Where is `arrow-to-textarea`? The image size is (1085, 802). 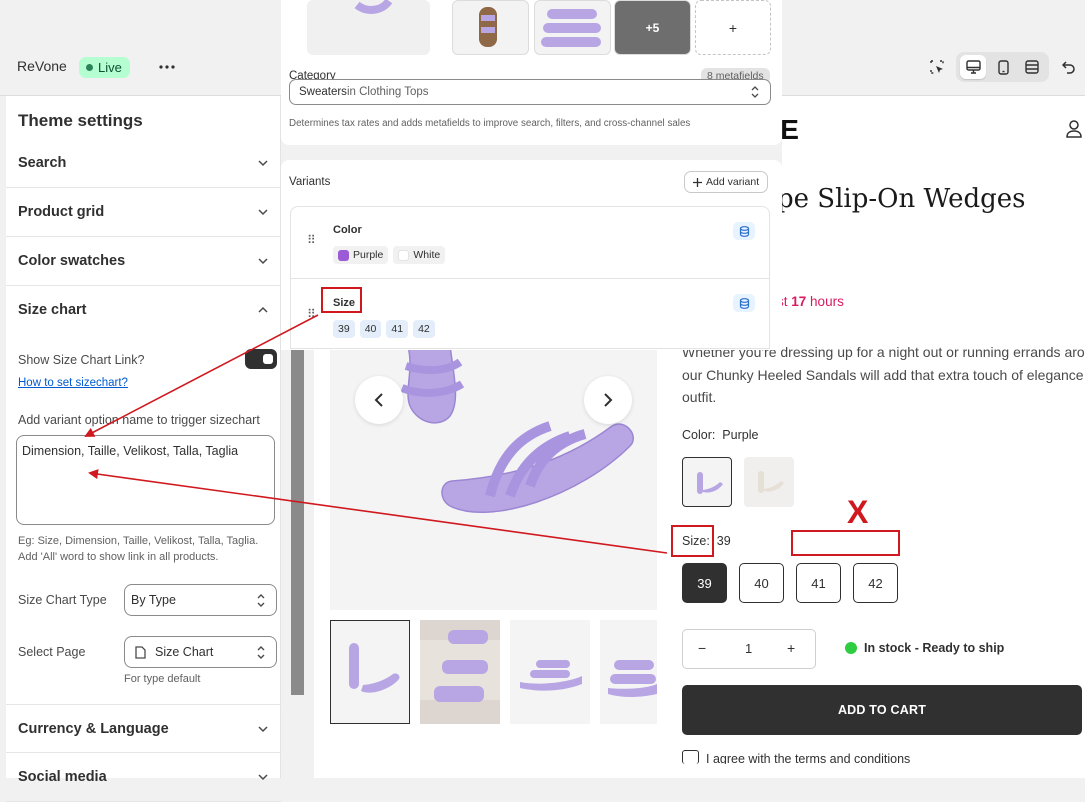
arrow-to-textarea is located at coordinates (201, 375).